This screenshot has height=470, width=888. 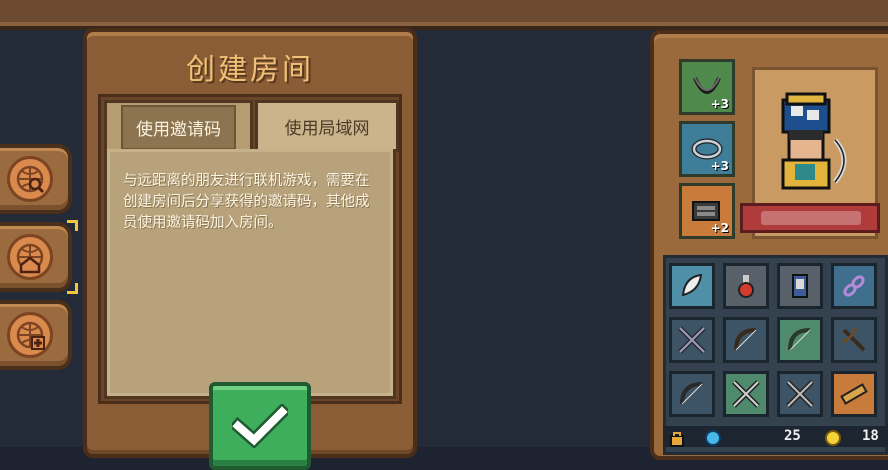 I want to click on globe-home-icon, so click(x=30, y=257).